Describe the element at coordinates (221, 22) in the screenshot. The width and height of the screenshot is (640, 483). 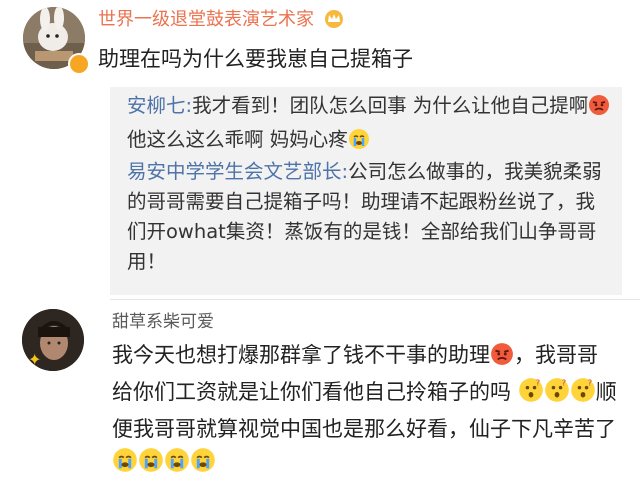
I see `username: 世界一级退堂鼓表演艺术家` at that location.